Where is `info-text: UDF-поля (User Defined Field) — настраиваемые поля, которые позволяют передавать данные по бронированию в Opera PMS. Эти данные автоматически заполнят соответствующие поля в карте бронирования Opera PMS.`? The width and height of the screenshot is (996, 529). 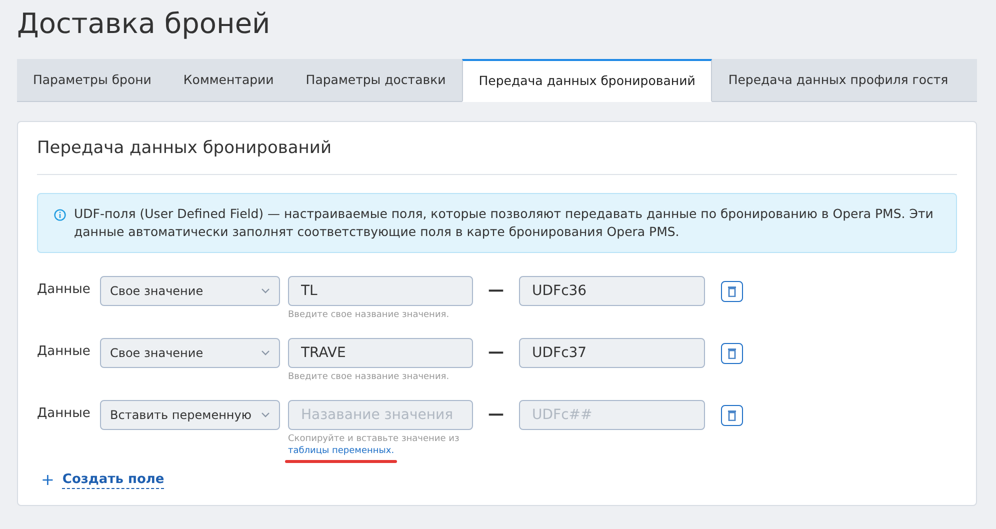
info-text: UDF-поля (User Defined Field) — настраиваемые поля, которые позволяют передавать данные по бронированию в Opera PMS. Эти данные автоматически заполнят соответствующие поля в карте бронирования Opera PMS. is located at coordinates (504, 222).